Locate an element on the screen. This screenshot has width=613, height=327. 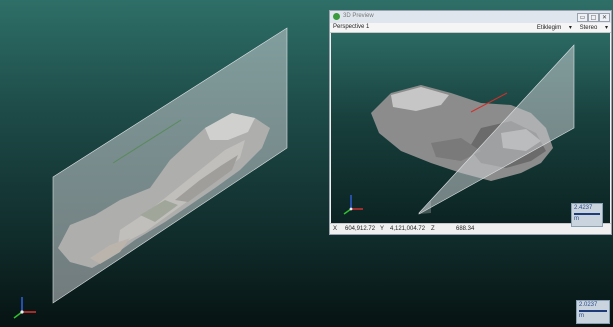
preview-scale-value: 2.4237 is located at coordinates (583, 208).